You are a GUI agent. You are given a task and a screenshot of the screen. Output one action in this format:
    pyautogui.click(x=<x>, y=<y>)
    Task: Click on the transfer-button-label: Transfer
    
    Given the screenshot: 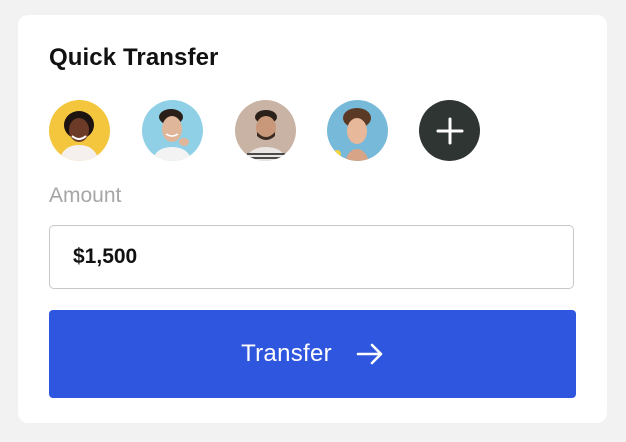 What is the action you would take?
    pyautogui.click(x=286, y=353)
    